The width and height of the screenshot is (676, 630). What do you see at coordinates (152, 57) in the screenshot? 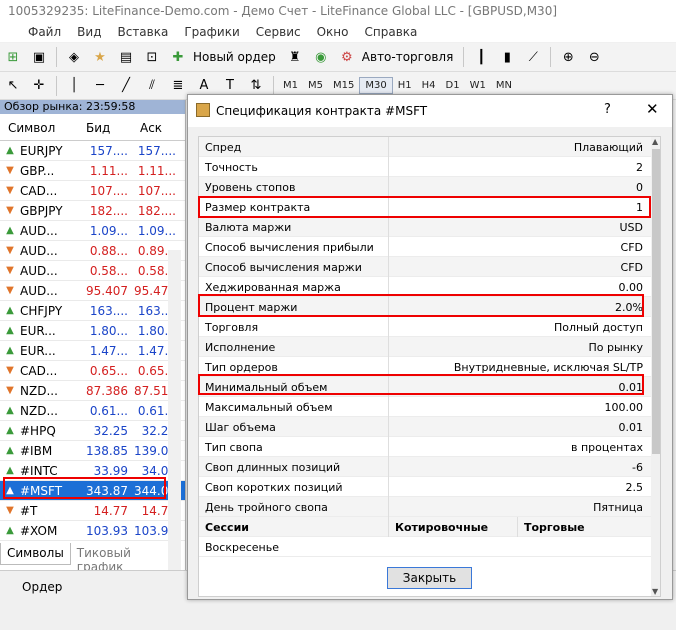
I see `strategy-tester-icon: ⊡` at bounding box center [152, 57].